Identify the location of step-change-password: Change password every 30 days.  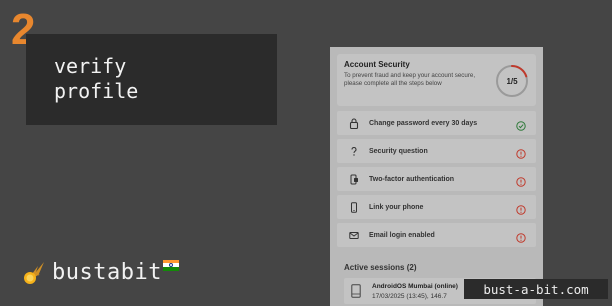
(436, 123).